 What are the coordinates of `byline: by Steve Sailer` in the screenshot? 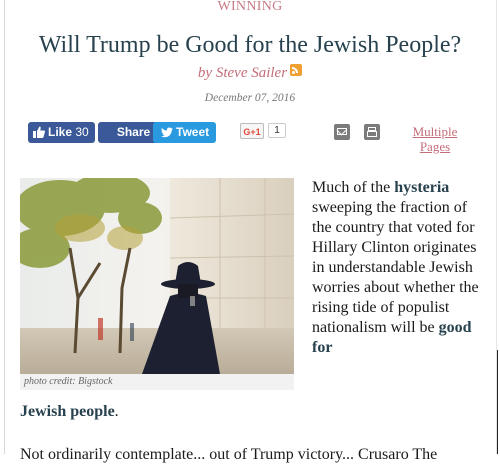 It's located at (250, 73).